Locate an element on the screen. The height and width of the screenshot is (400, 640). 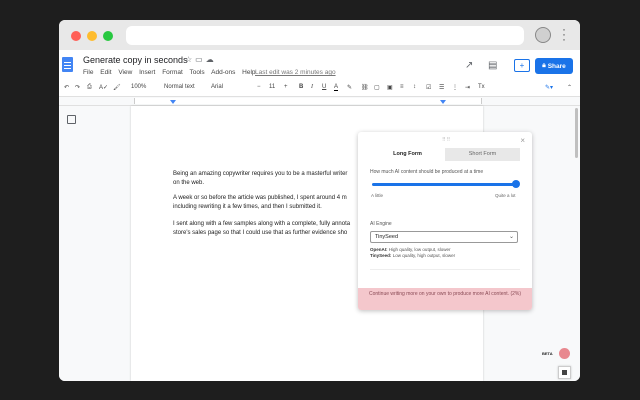
paragraph-line: on the web. is located at coordinates (189, 183).